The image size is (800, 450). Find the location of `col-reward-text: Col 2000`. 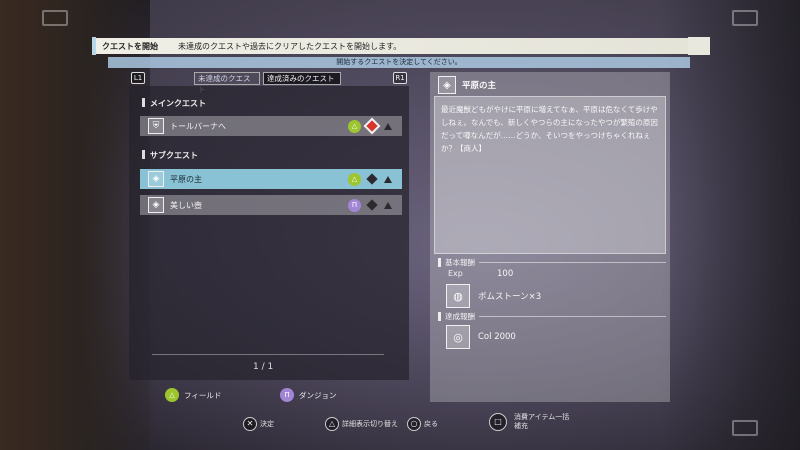

col-reward-text: Col 2000 is located at coordinates (497, 337).